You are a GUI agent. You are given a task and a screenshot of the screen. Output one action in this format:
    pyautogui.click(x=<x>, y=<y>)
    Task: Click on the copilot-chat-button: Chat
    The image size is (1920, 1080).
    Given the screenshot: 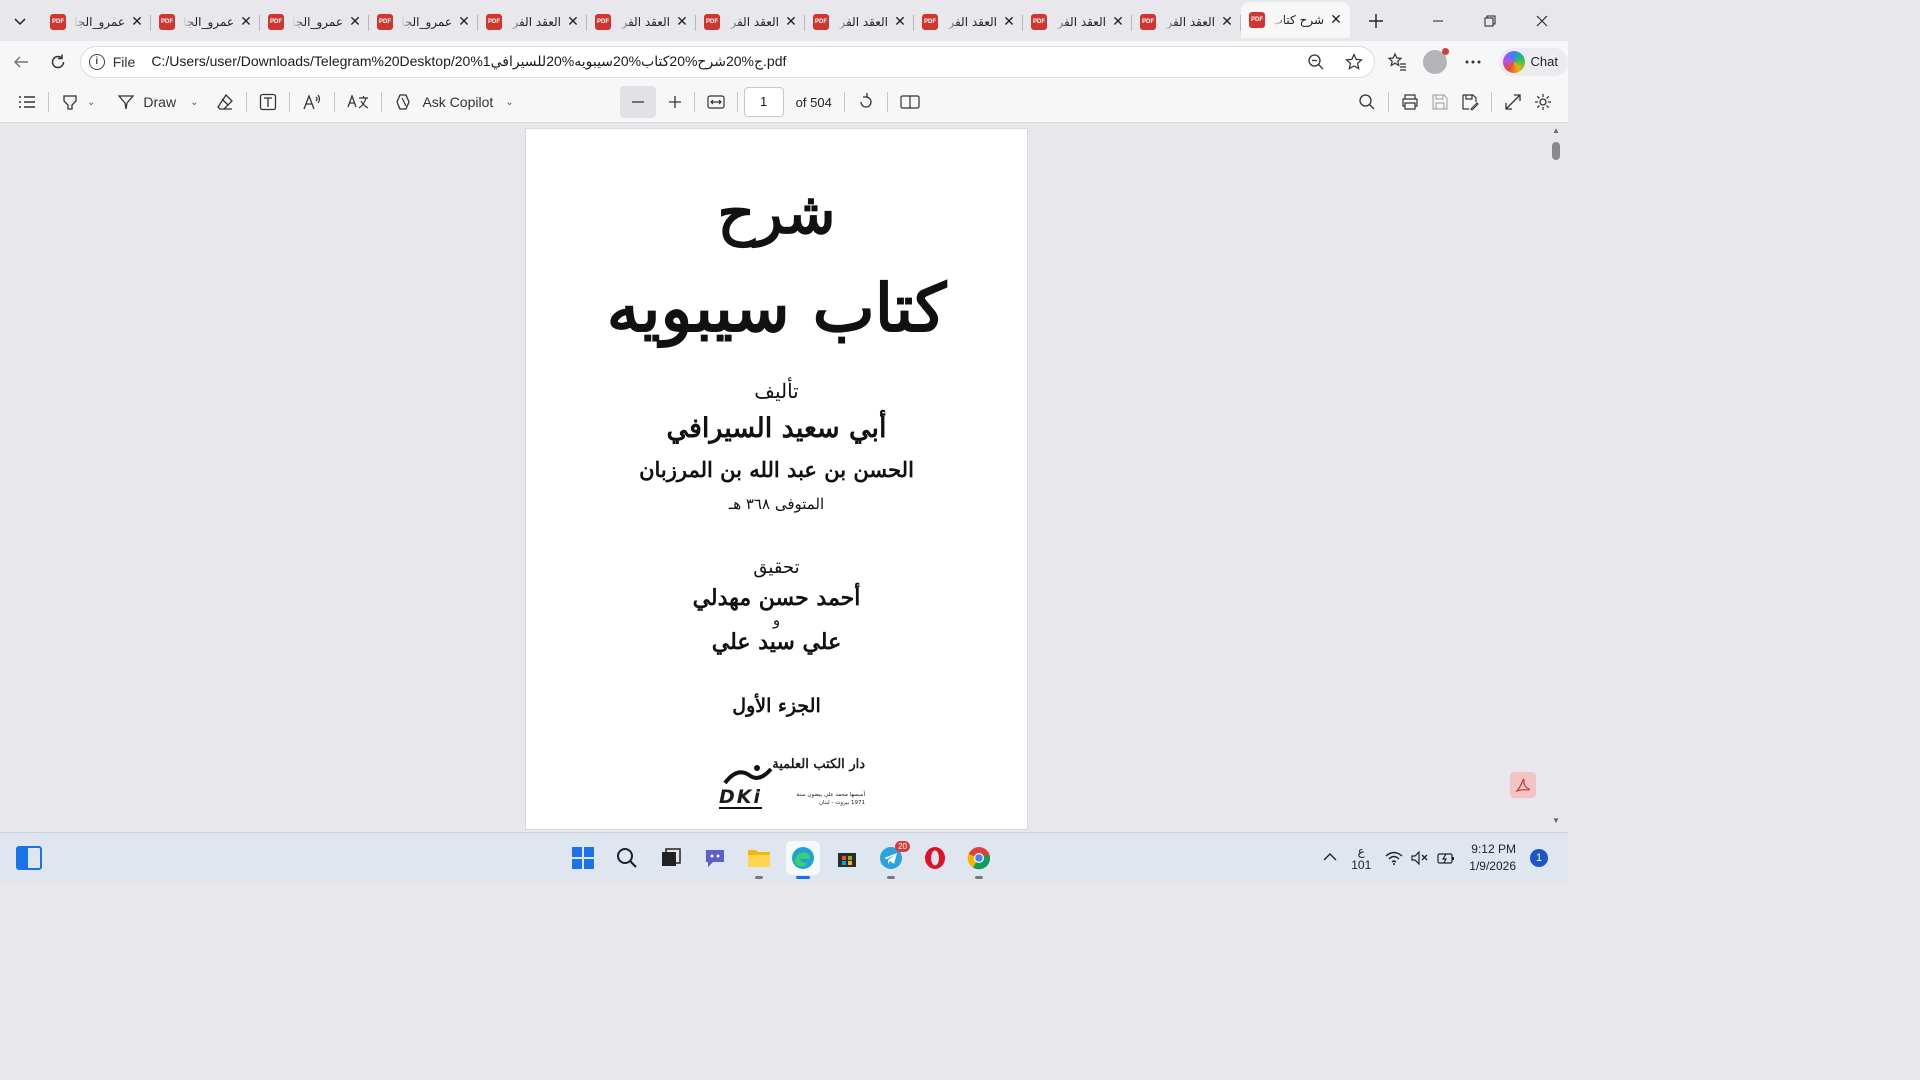 What is the action you would take?
    pyautogui.click(x=1533, y=61)
    